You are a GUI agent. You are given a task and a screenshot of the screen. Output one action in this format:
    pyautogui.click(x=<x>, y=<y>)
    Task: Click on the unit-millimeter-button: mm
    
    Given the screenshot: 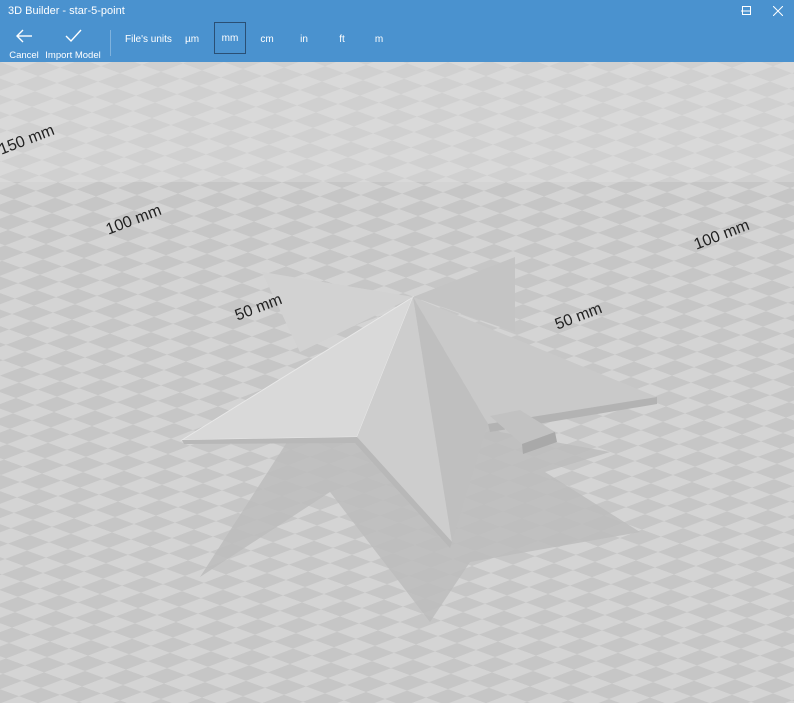 What is the action you would take?
    pyautogui.click(x=230, y=38)
    